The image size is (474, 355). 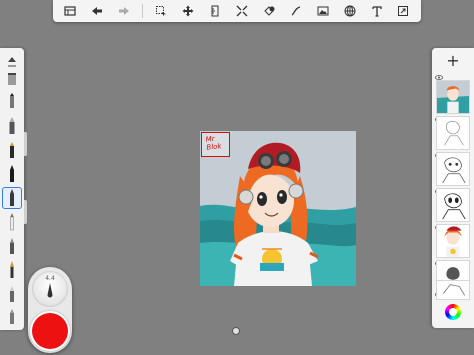 What do you see at coordinates (50, 310) in the screenshot?
I see `brush-puck: 4.4` at bounding box center [50, 310].